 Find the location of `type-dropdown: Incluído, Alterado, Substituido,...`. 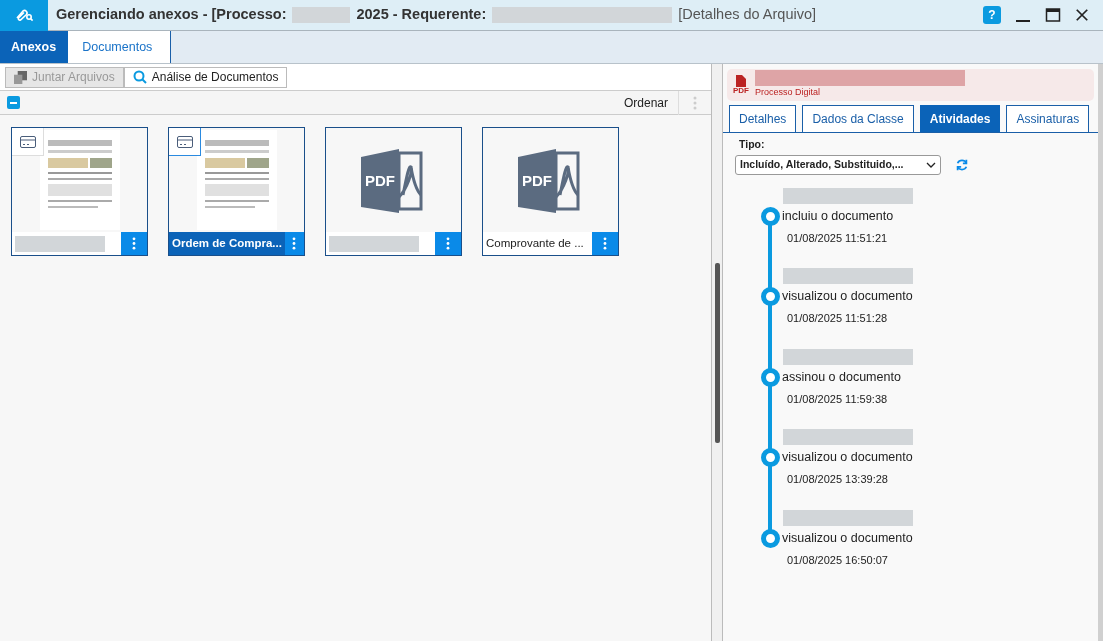

type-dropdown: Incluído, Alterado, Substituido,... is located at coordinates (838, 164).